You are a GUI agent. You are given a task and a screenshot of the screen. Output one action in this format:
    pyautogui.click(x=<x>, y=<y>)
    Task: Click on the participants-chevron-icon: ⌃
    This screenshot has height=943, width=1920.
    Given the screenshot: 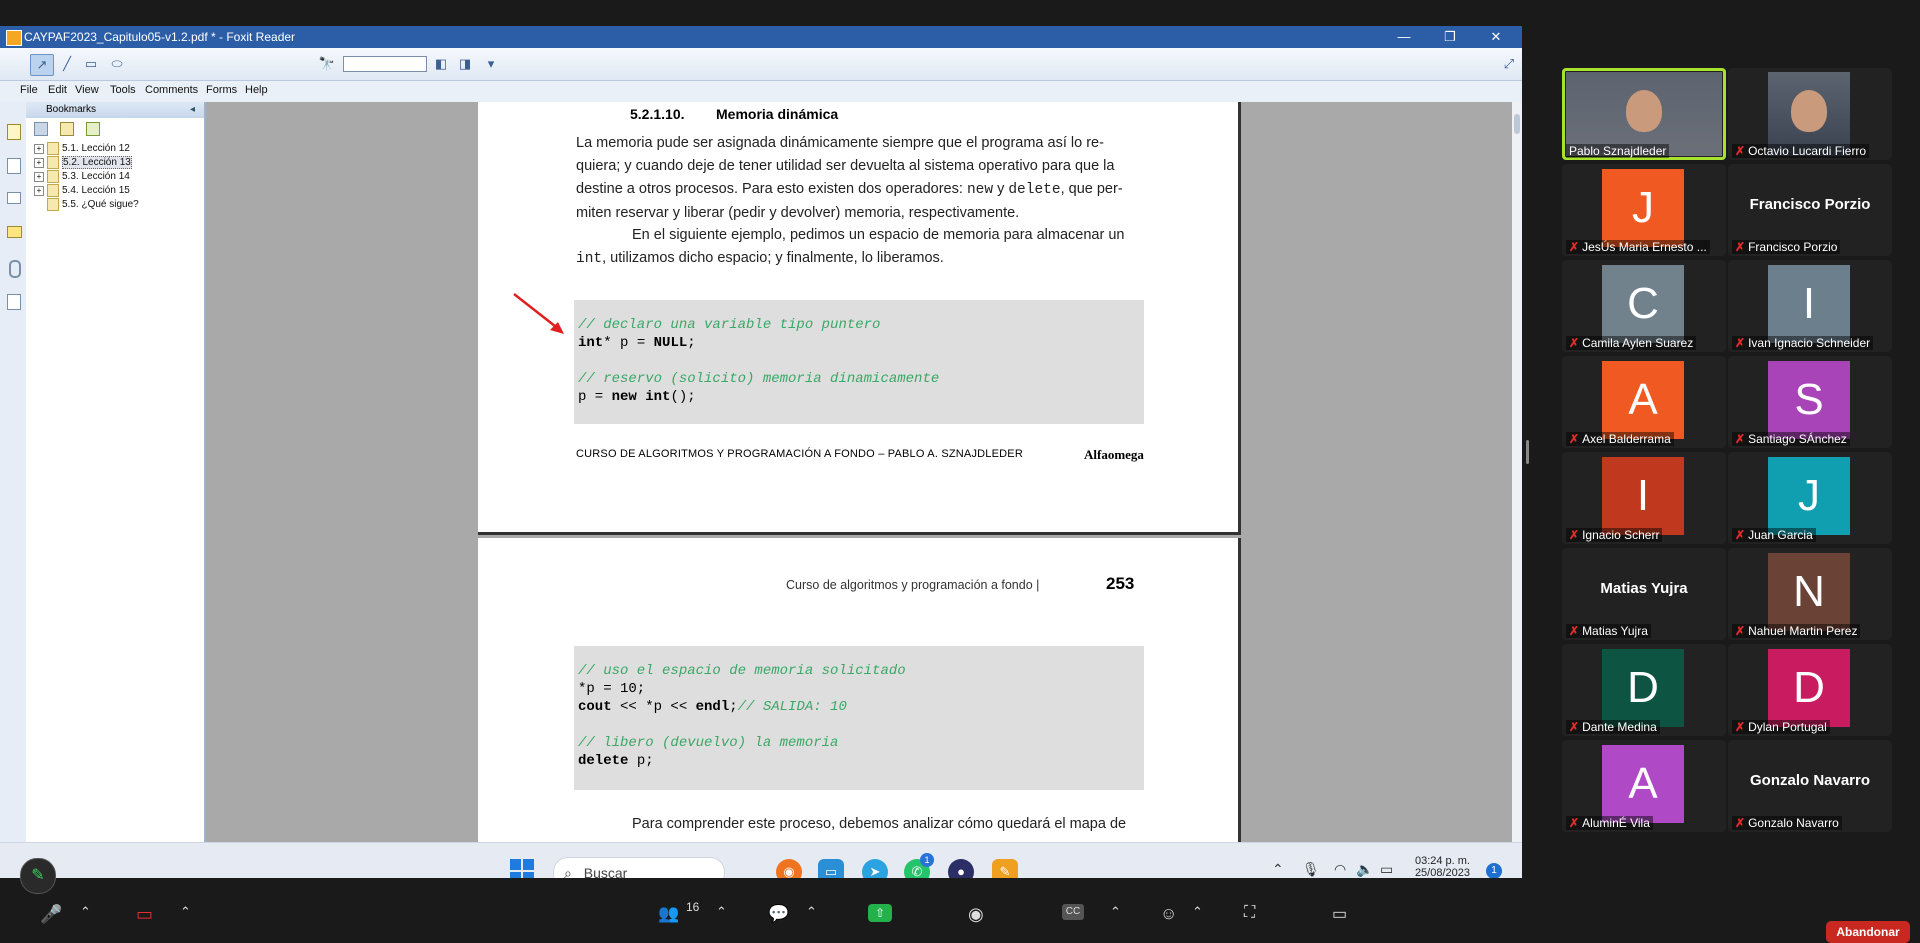 What is the action you would take?
    pyautogui.click(x=721, y=912)
    